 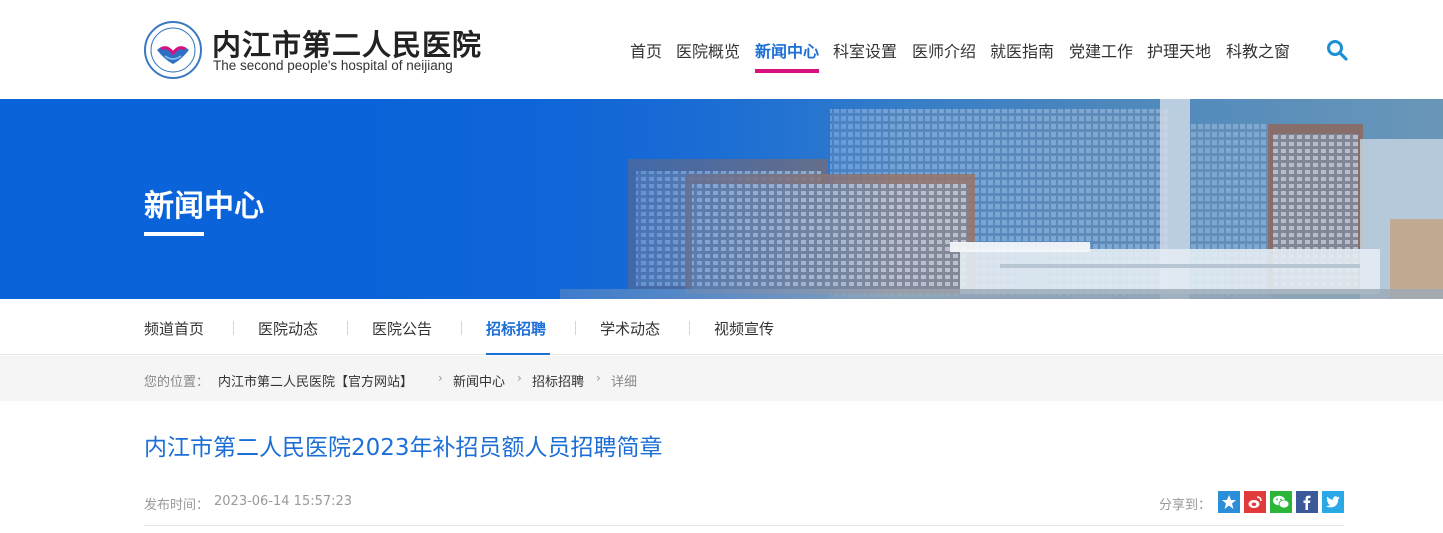 What do you see at coordinates (558, 380) in the screenshot?
I see `breadcrumb-item-recruitment: 招标招聘` at bounding box center [558, 380].